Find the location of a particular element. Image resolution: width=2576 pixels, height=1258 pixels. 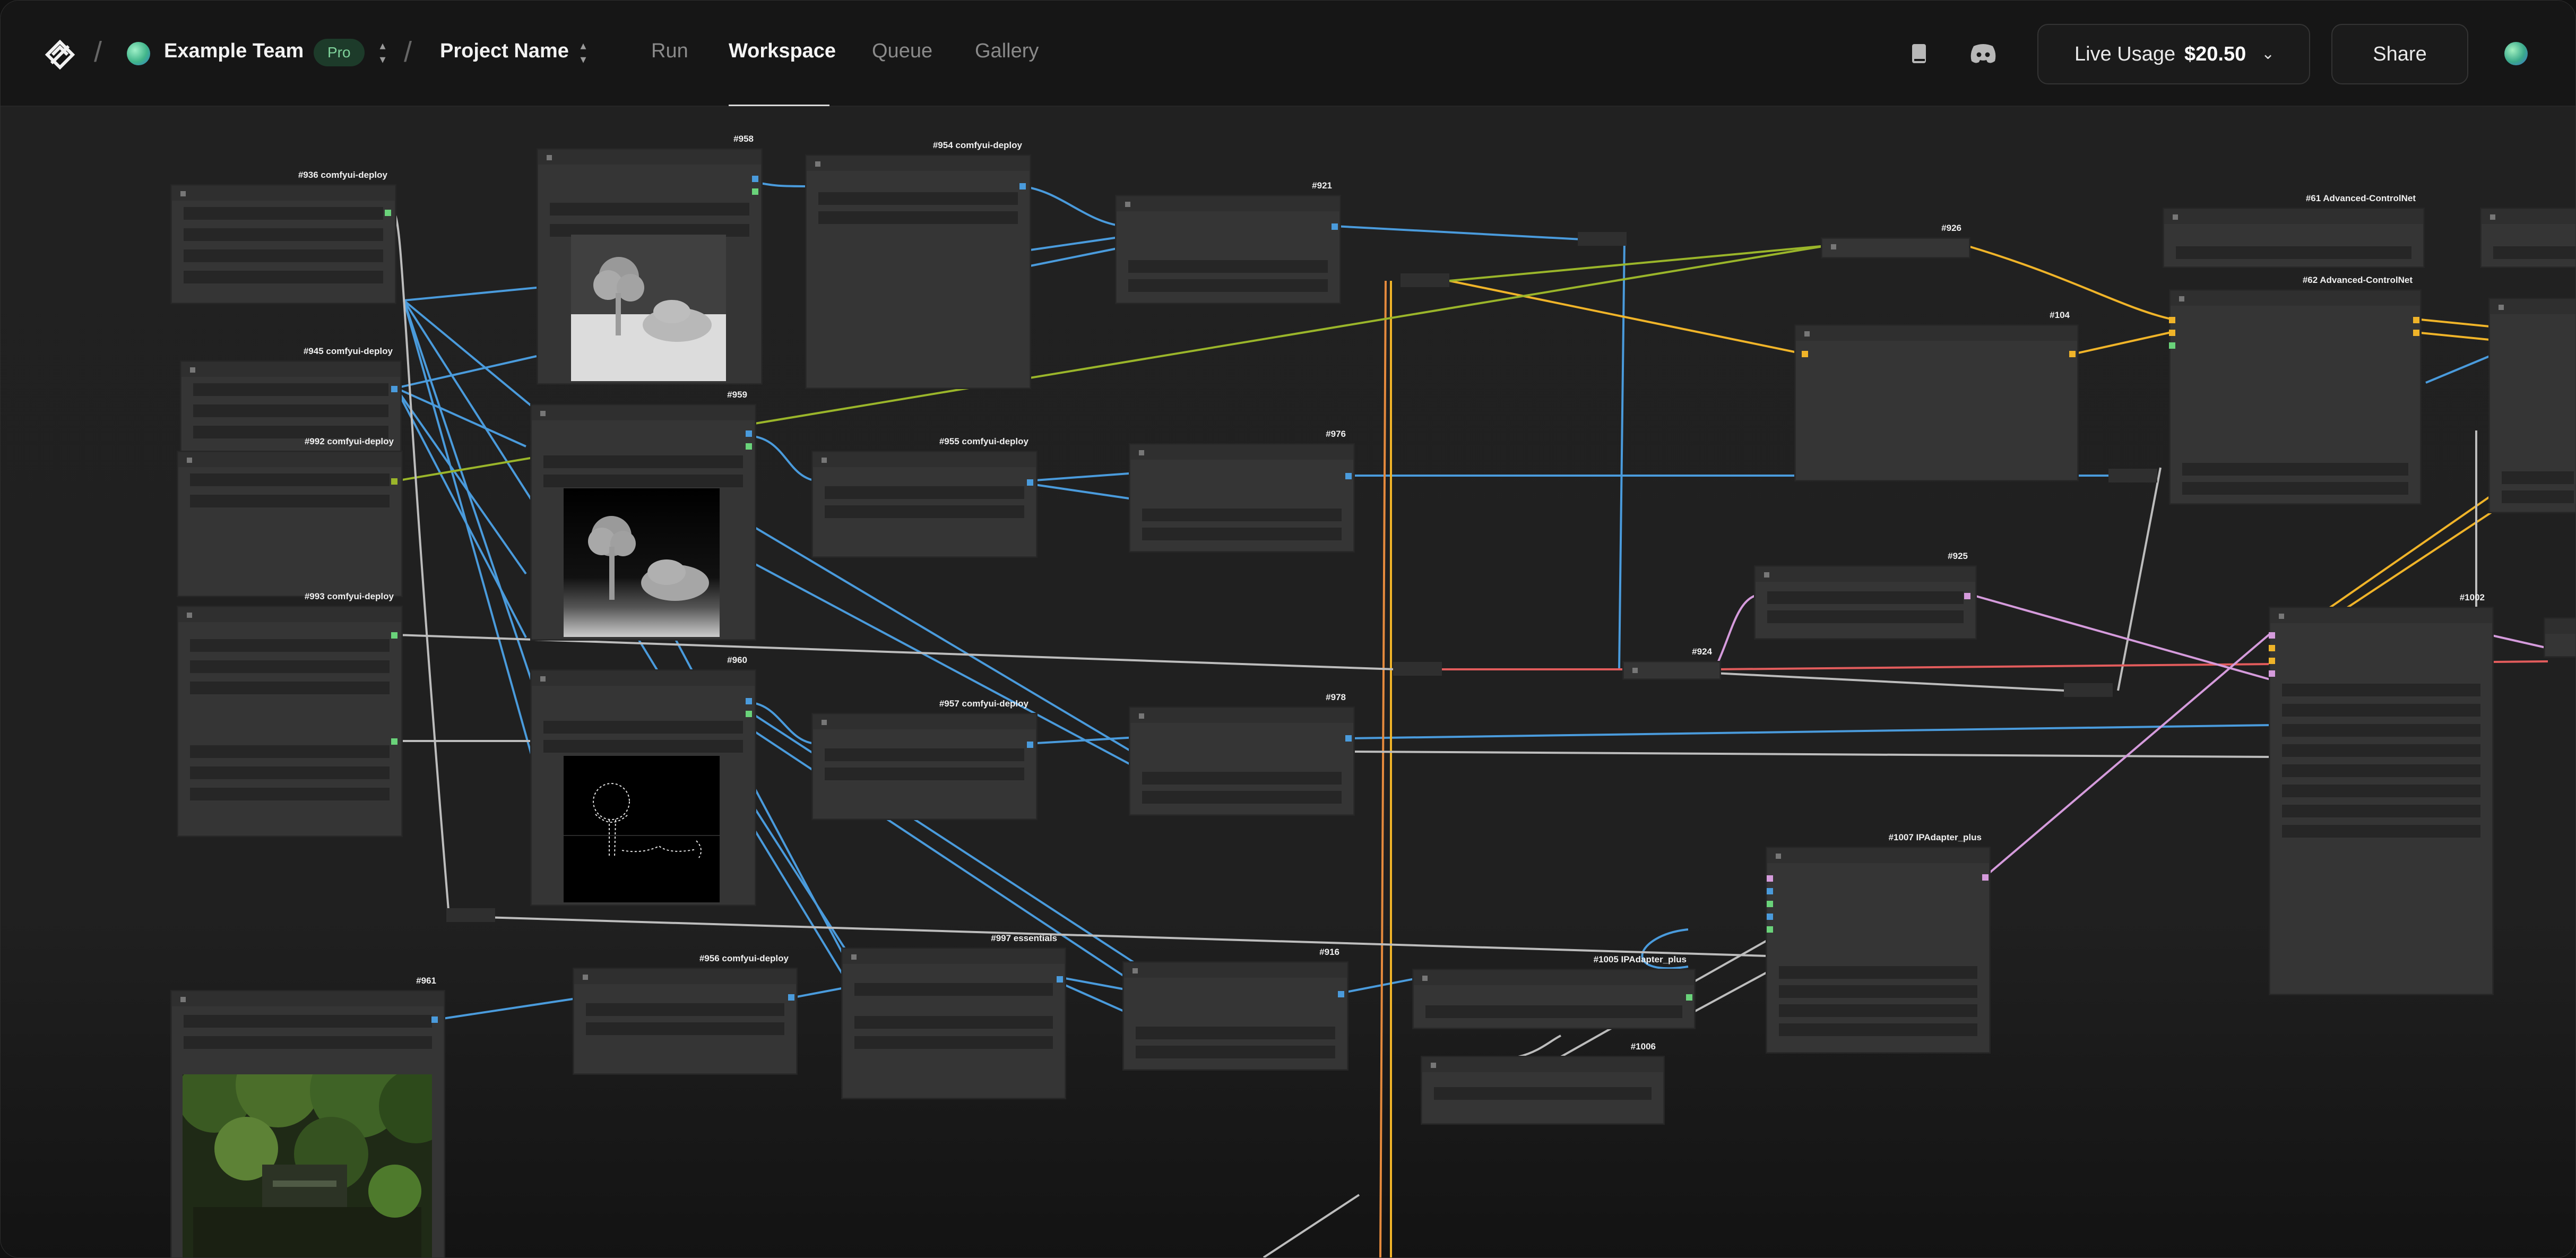

share-button: Share is located at coordinates (2400, 54).